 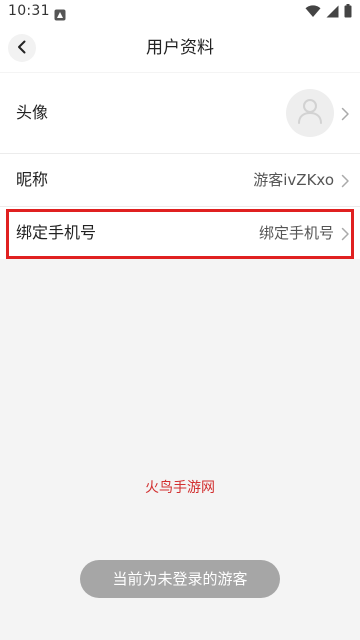 I want to click on back-button, so click(x=22, y=48).